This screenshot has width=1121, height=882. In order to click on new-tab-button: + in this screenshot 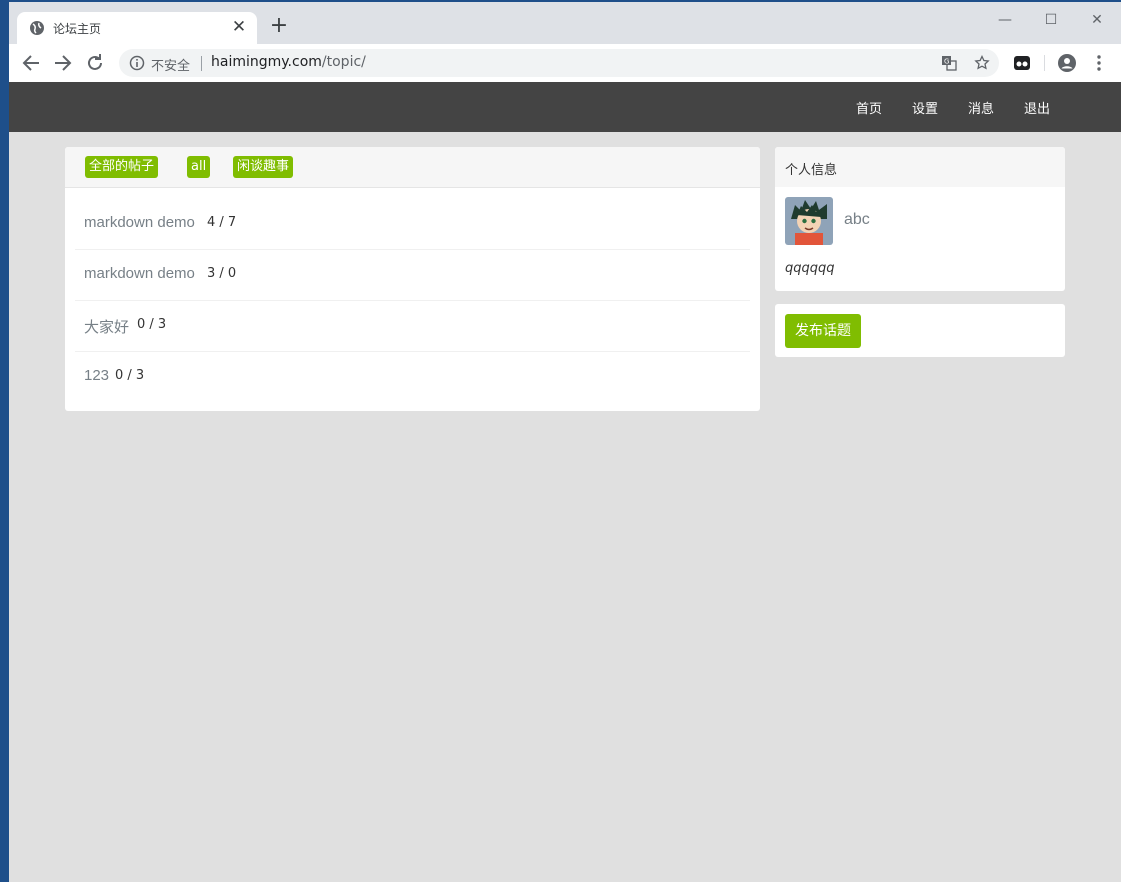, I will do `click(279, 26)`.